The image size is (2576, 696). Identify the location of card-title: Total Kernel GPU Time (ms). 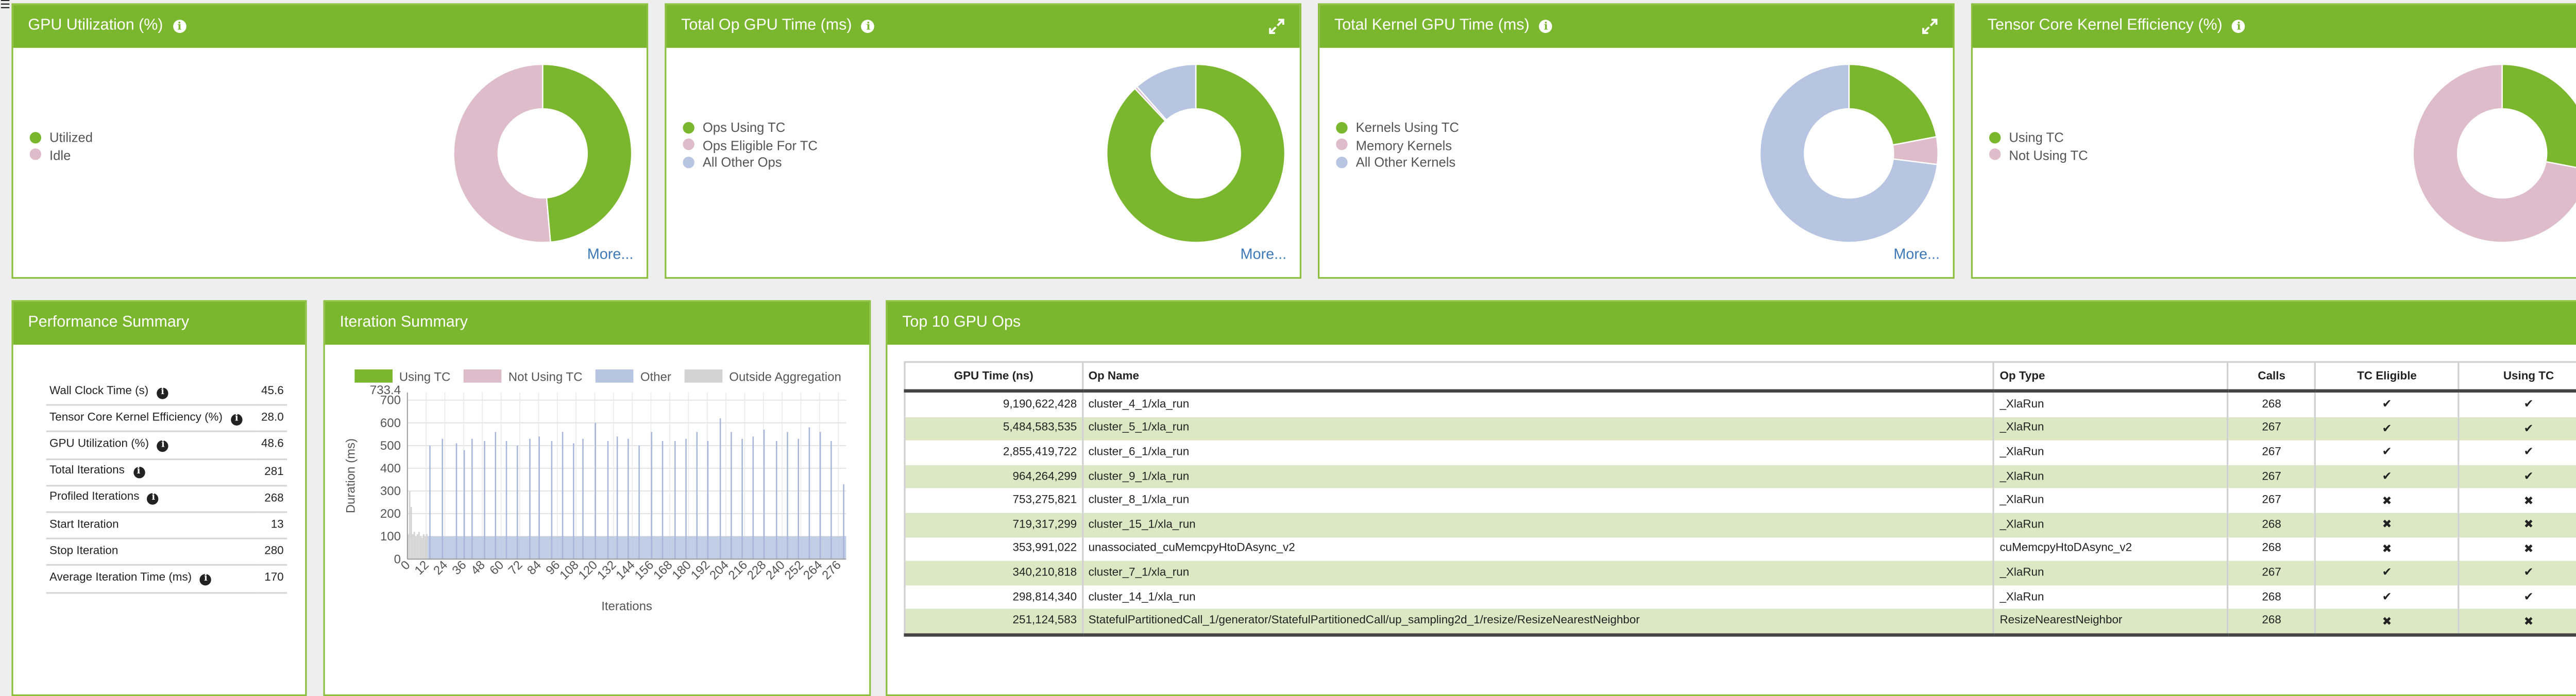
(1432, 25).